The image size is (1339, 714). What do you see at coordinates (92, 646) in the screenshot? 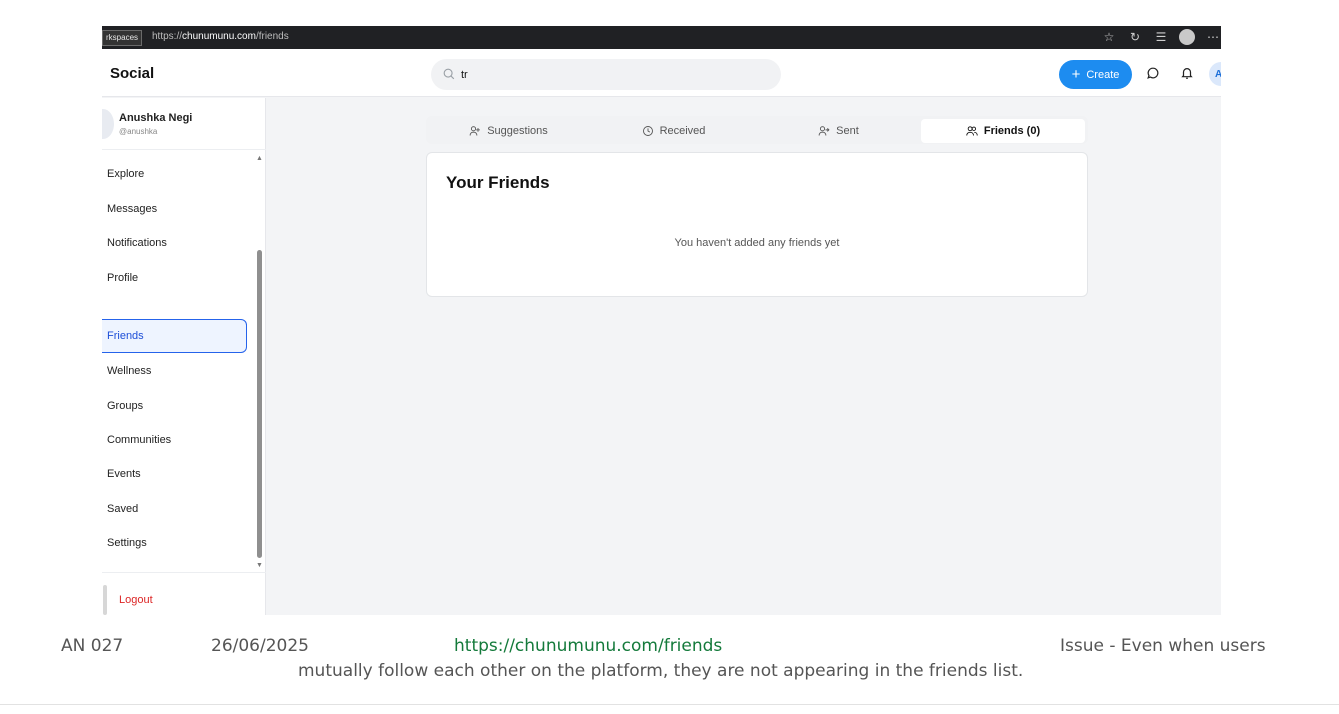
I see `caption-id: AN 027` at bounding box center [92, 646].